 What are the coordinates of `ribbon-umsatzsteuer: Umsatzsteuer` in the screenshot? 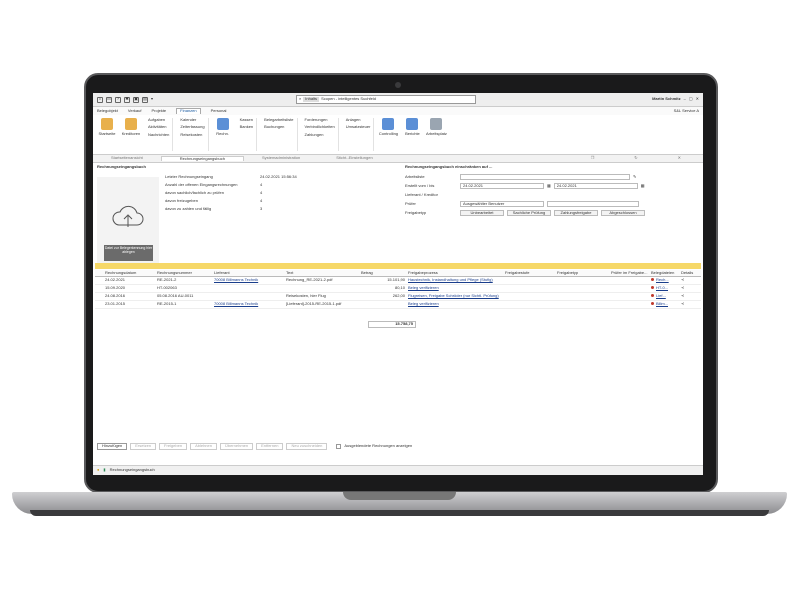 It's located at (358, 126).